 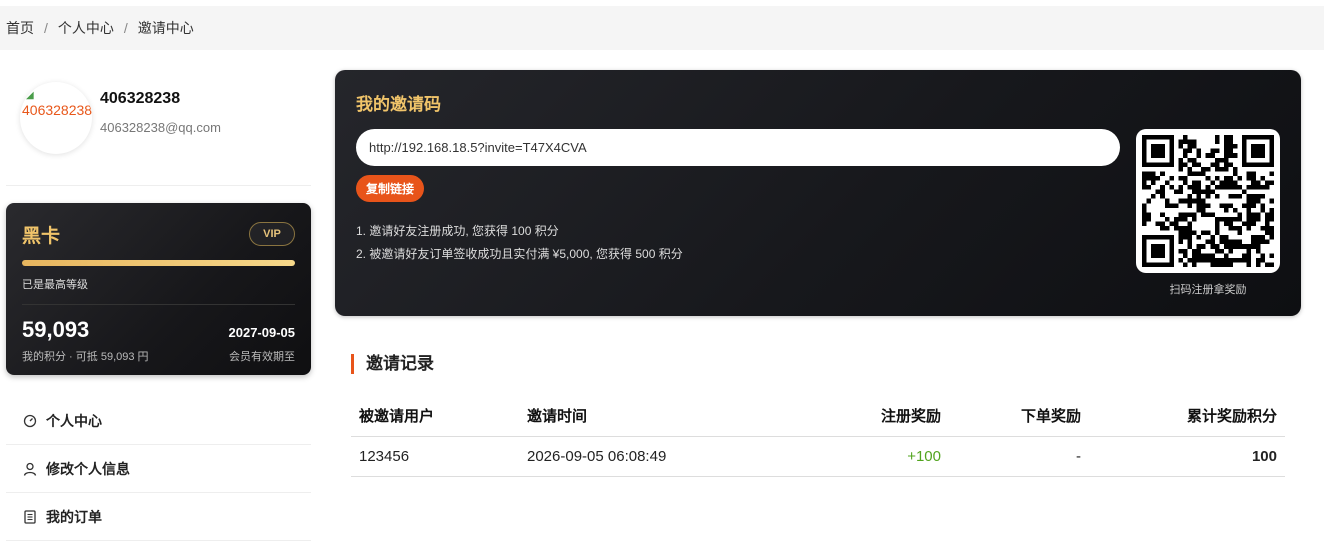 I want to click on profile-section: ◢ 406328238 406328238 406328238@qq.com, so click(x=158, y=118).